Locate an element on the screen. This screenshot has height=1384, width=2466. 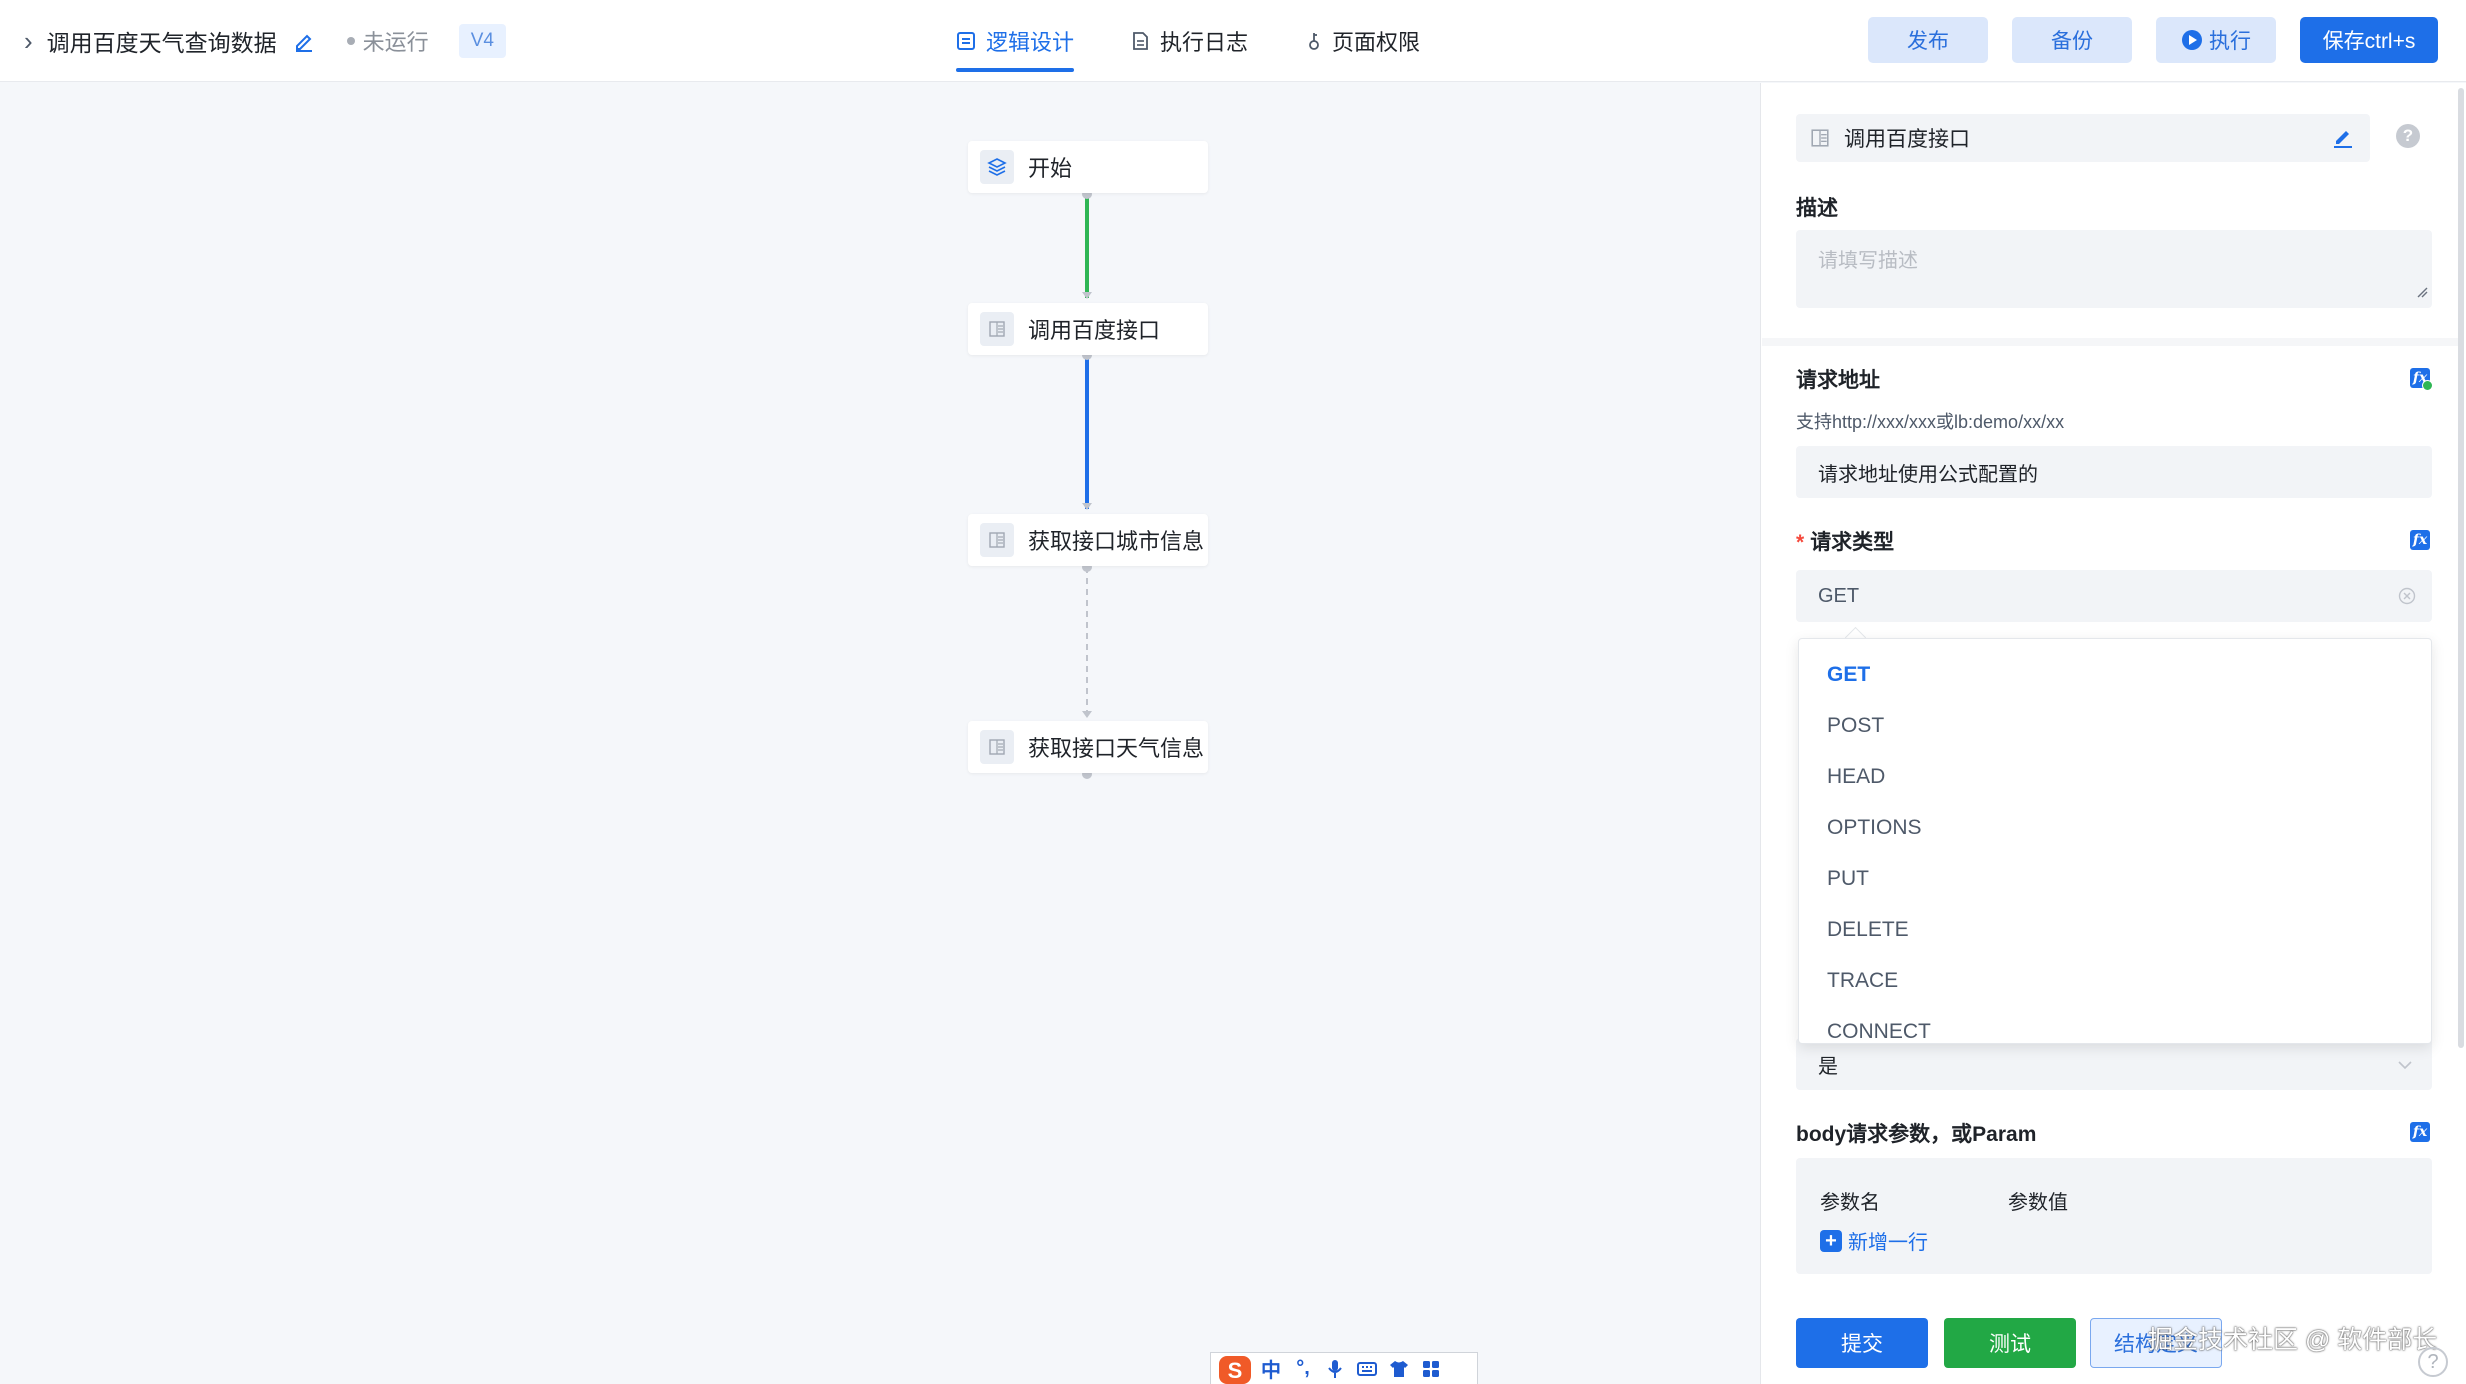
chevron-right-icon: › is located at coordinates (28, 41).